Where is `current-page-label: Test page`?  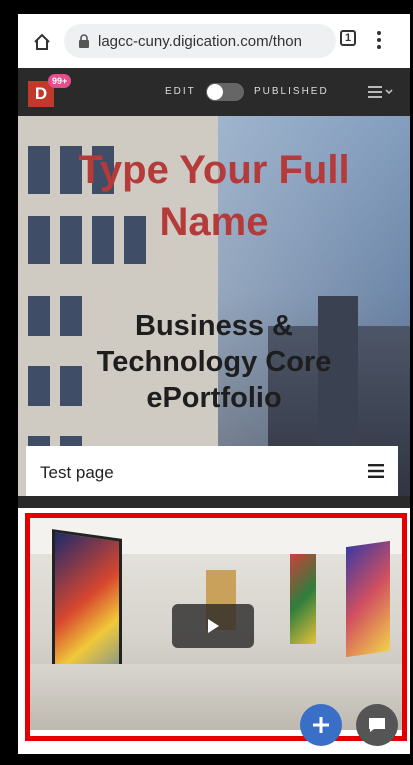
current-page-label: Test page is located at coordinates (77, 472).